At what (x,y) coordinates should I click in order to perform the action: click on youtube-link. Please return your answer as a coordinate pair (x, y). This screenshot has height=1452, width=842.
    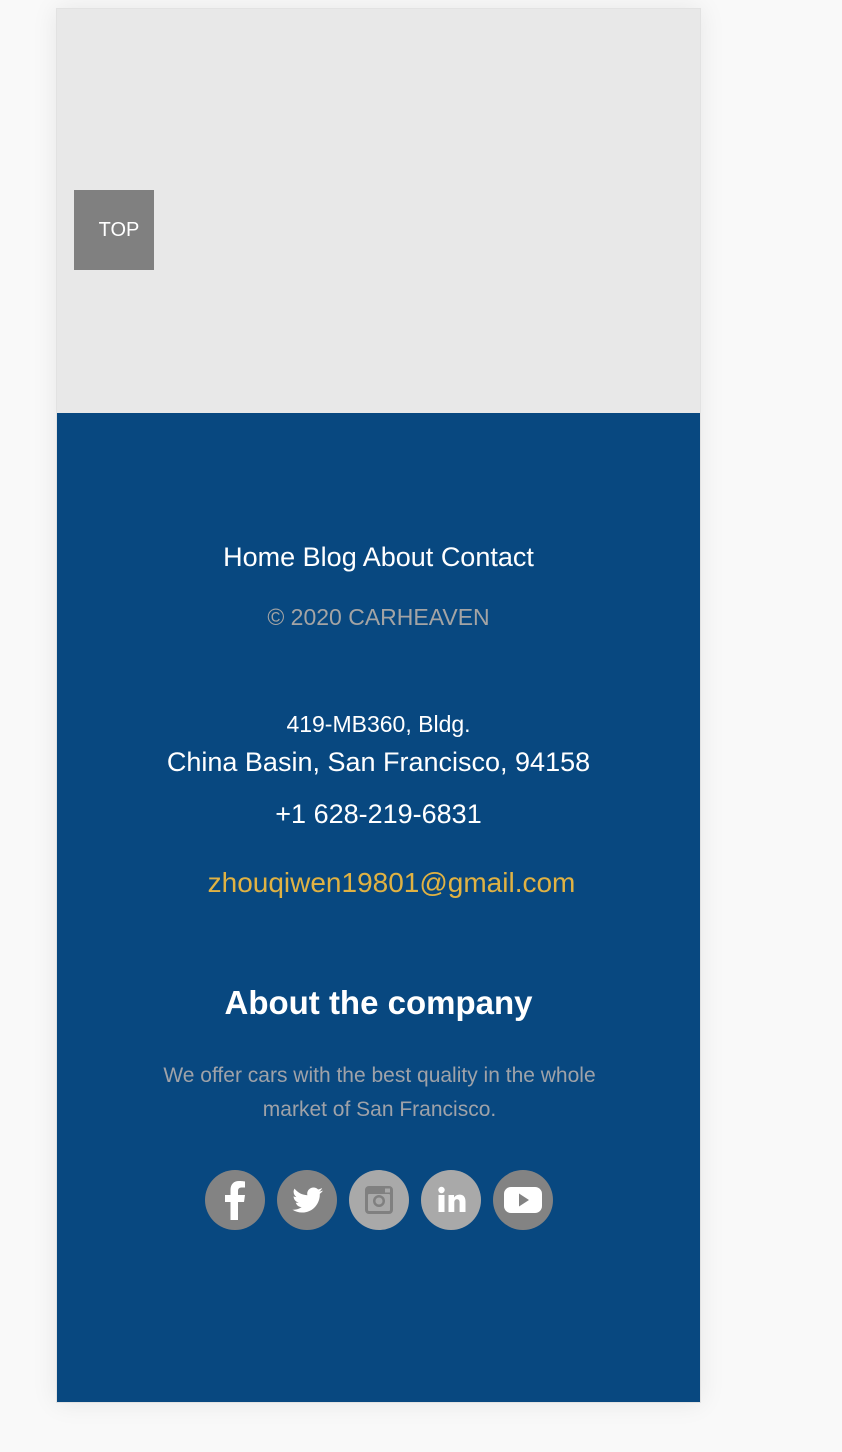
    Looking at the image, I should click on (522, 1200).